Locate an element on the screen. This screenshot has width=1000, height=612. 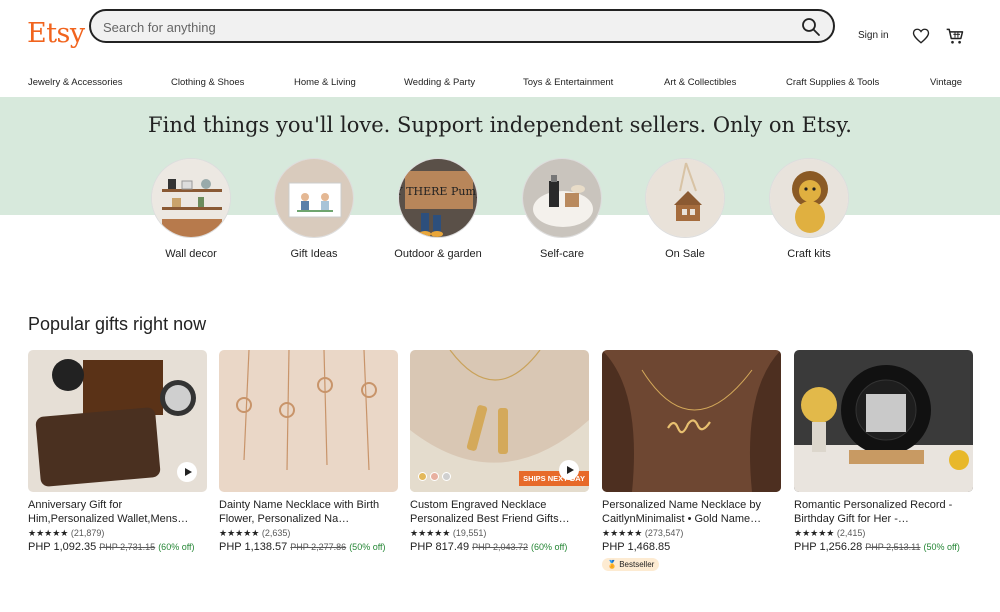
nav-vintage: Vintage is located at coordinates (946, 82).